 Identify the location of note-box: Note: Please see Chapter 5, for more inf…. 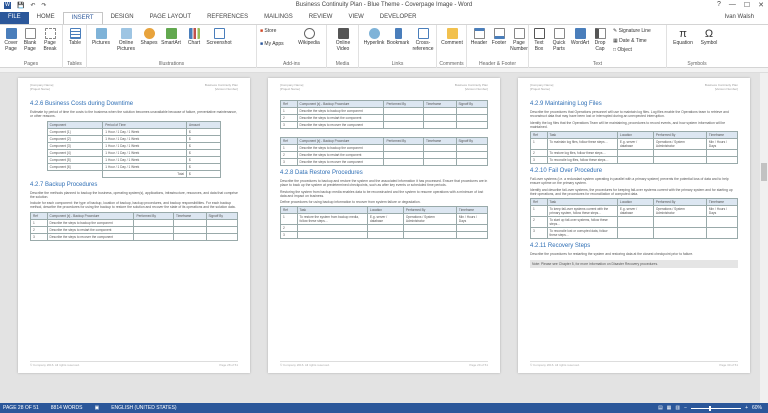
(634, 263).